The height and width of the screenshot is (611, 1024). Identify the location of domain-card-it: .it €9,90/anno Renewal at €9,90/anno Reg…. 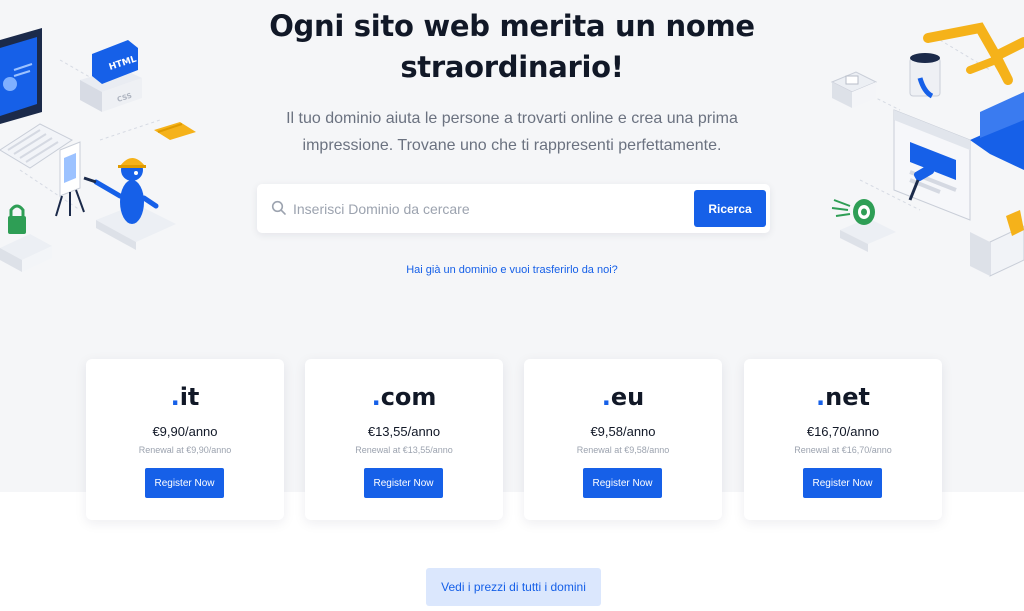
(185, 439).